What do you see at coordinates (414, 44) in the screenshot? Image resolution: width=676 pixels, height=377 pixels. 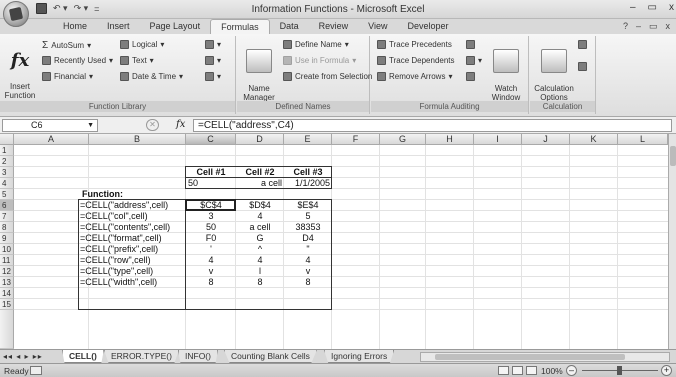 I see `trace-precedents-button: Trace Precedents` at bounding box center [414, 44].